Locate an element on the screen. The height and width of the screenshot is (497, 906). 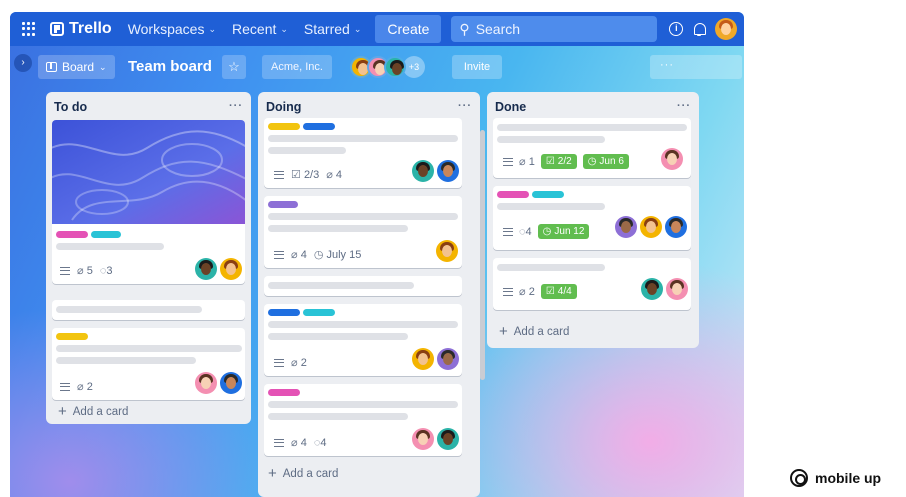
card-item: ⌀ 2 ☑ 4/4 is located at coordinates (592, 284).